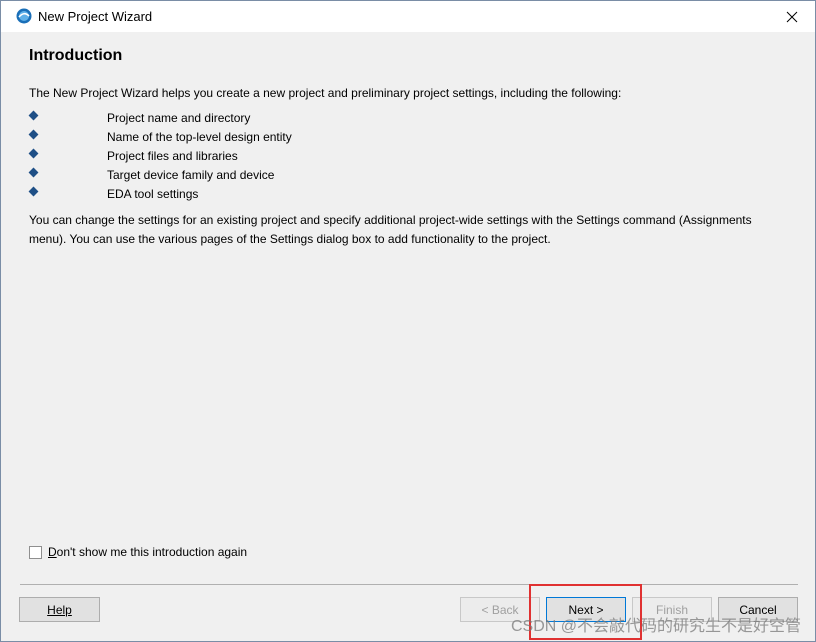 Image resolution: width=816 pixels, height=642 pixels. Describe the element at coordinates (191, 175) in the screenshot. I see `feature-label: Target device family and device` at that location.